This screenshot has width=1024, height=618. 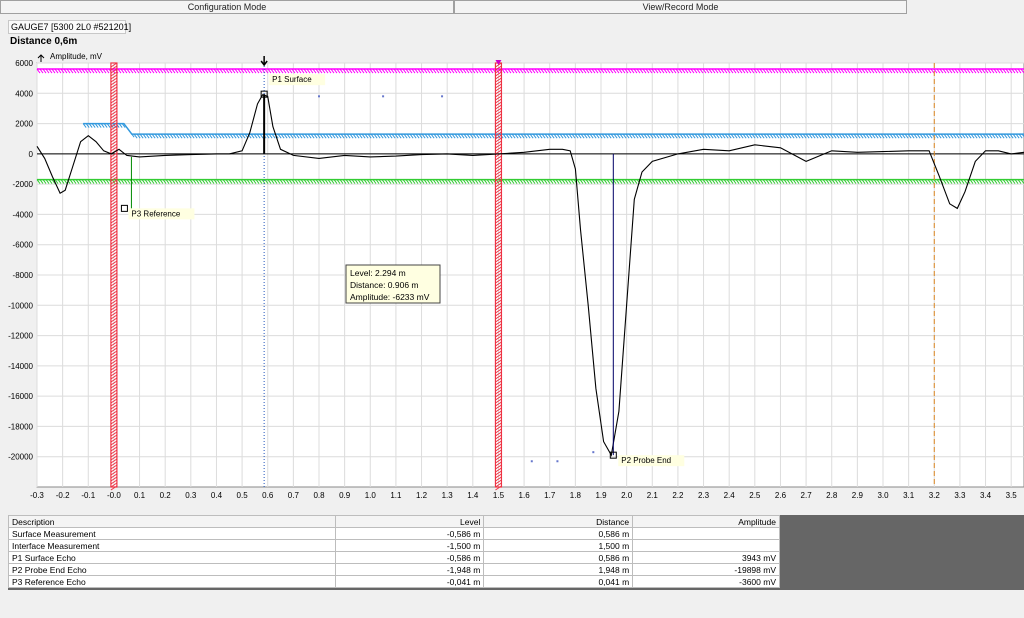 I want to click on table-header-row: Description Level Distance Amplitude, so click(x=394, y=521).